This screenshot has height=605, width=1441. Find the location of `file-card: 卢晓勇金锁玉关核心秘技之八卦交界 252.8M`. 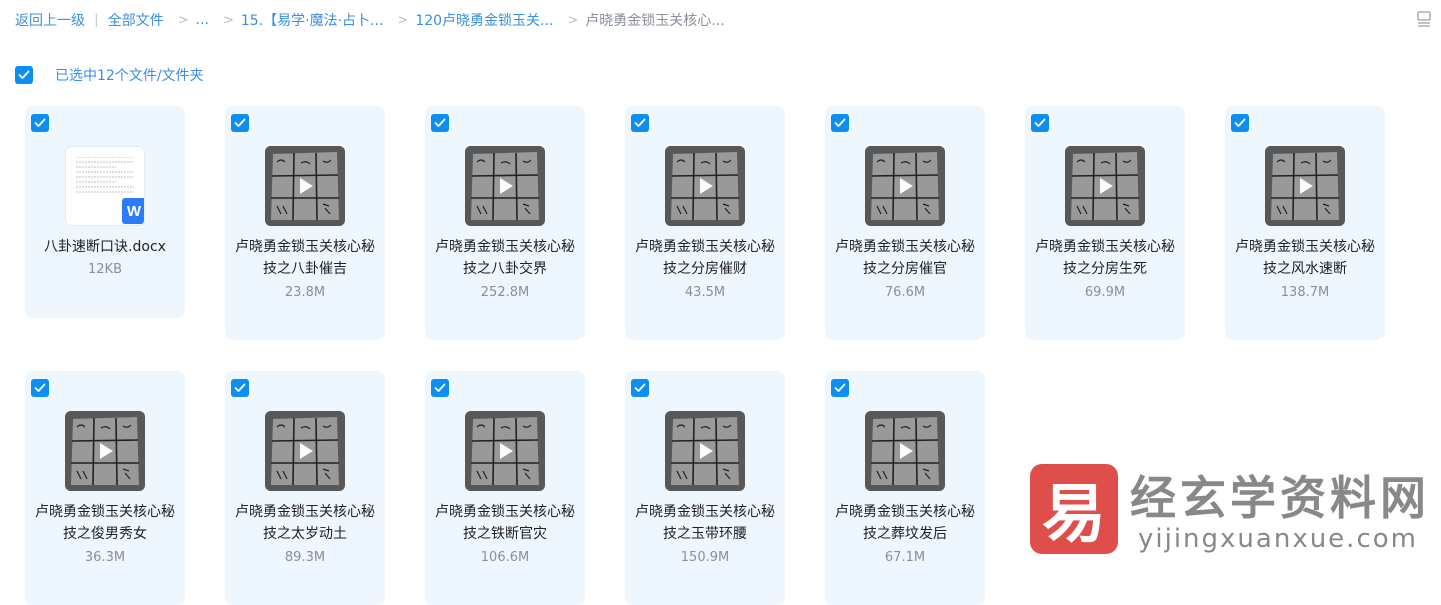

file-card: 卢晓勇金锁玉关核心秘技之八卦交界 252.8M is located at coordinates (505, 223).